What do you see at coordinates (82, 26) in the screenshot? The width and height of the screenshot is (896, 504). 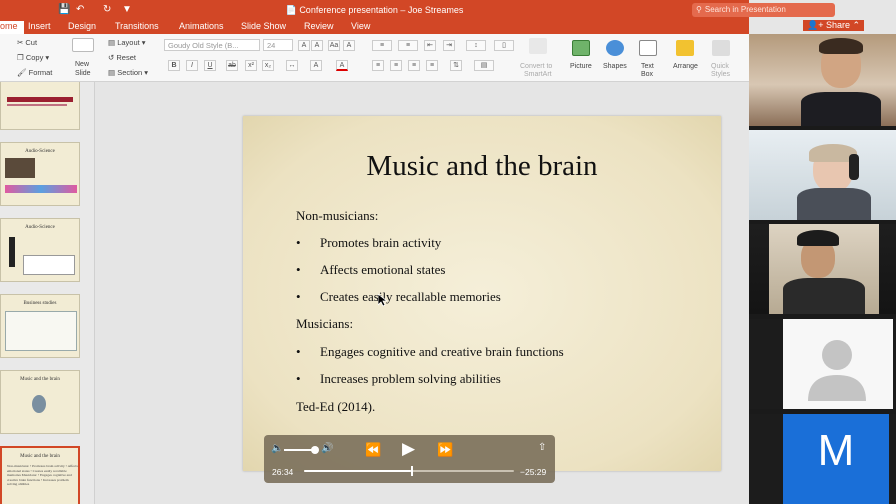 I see `tab-design: Design` at bounding box center [82, 26].